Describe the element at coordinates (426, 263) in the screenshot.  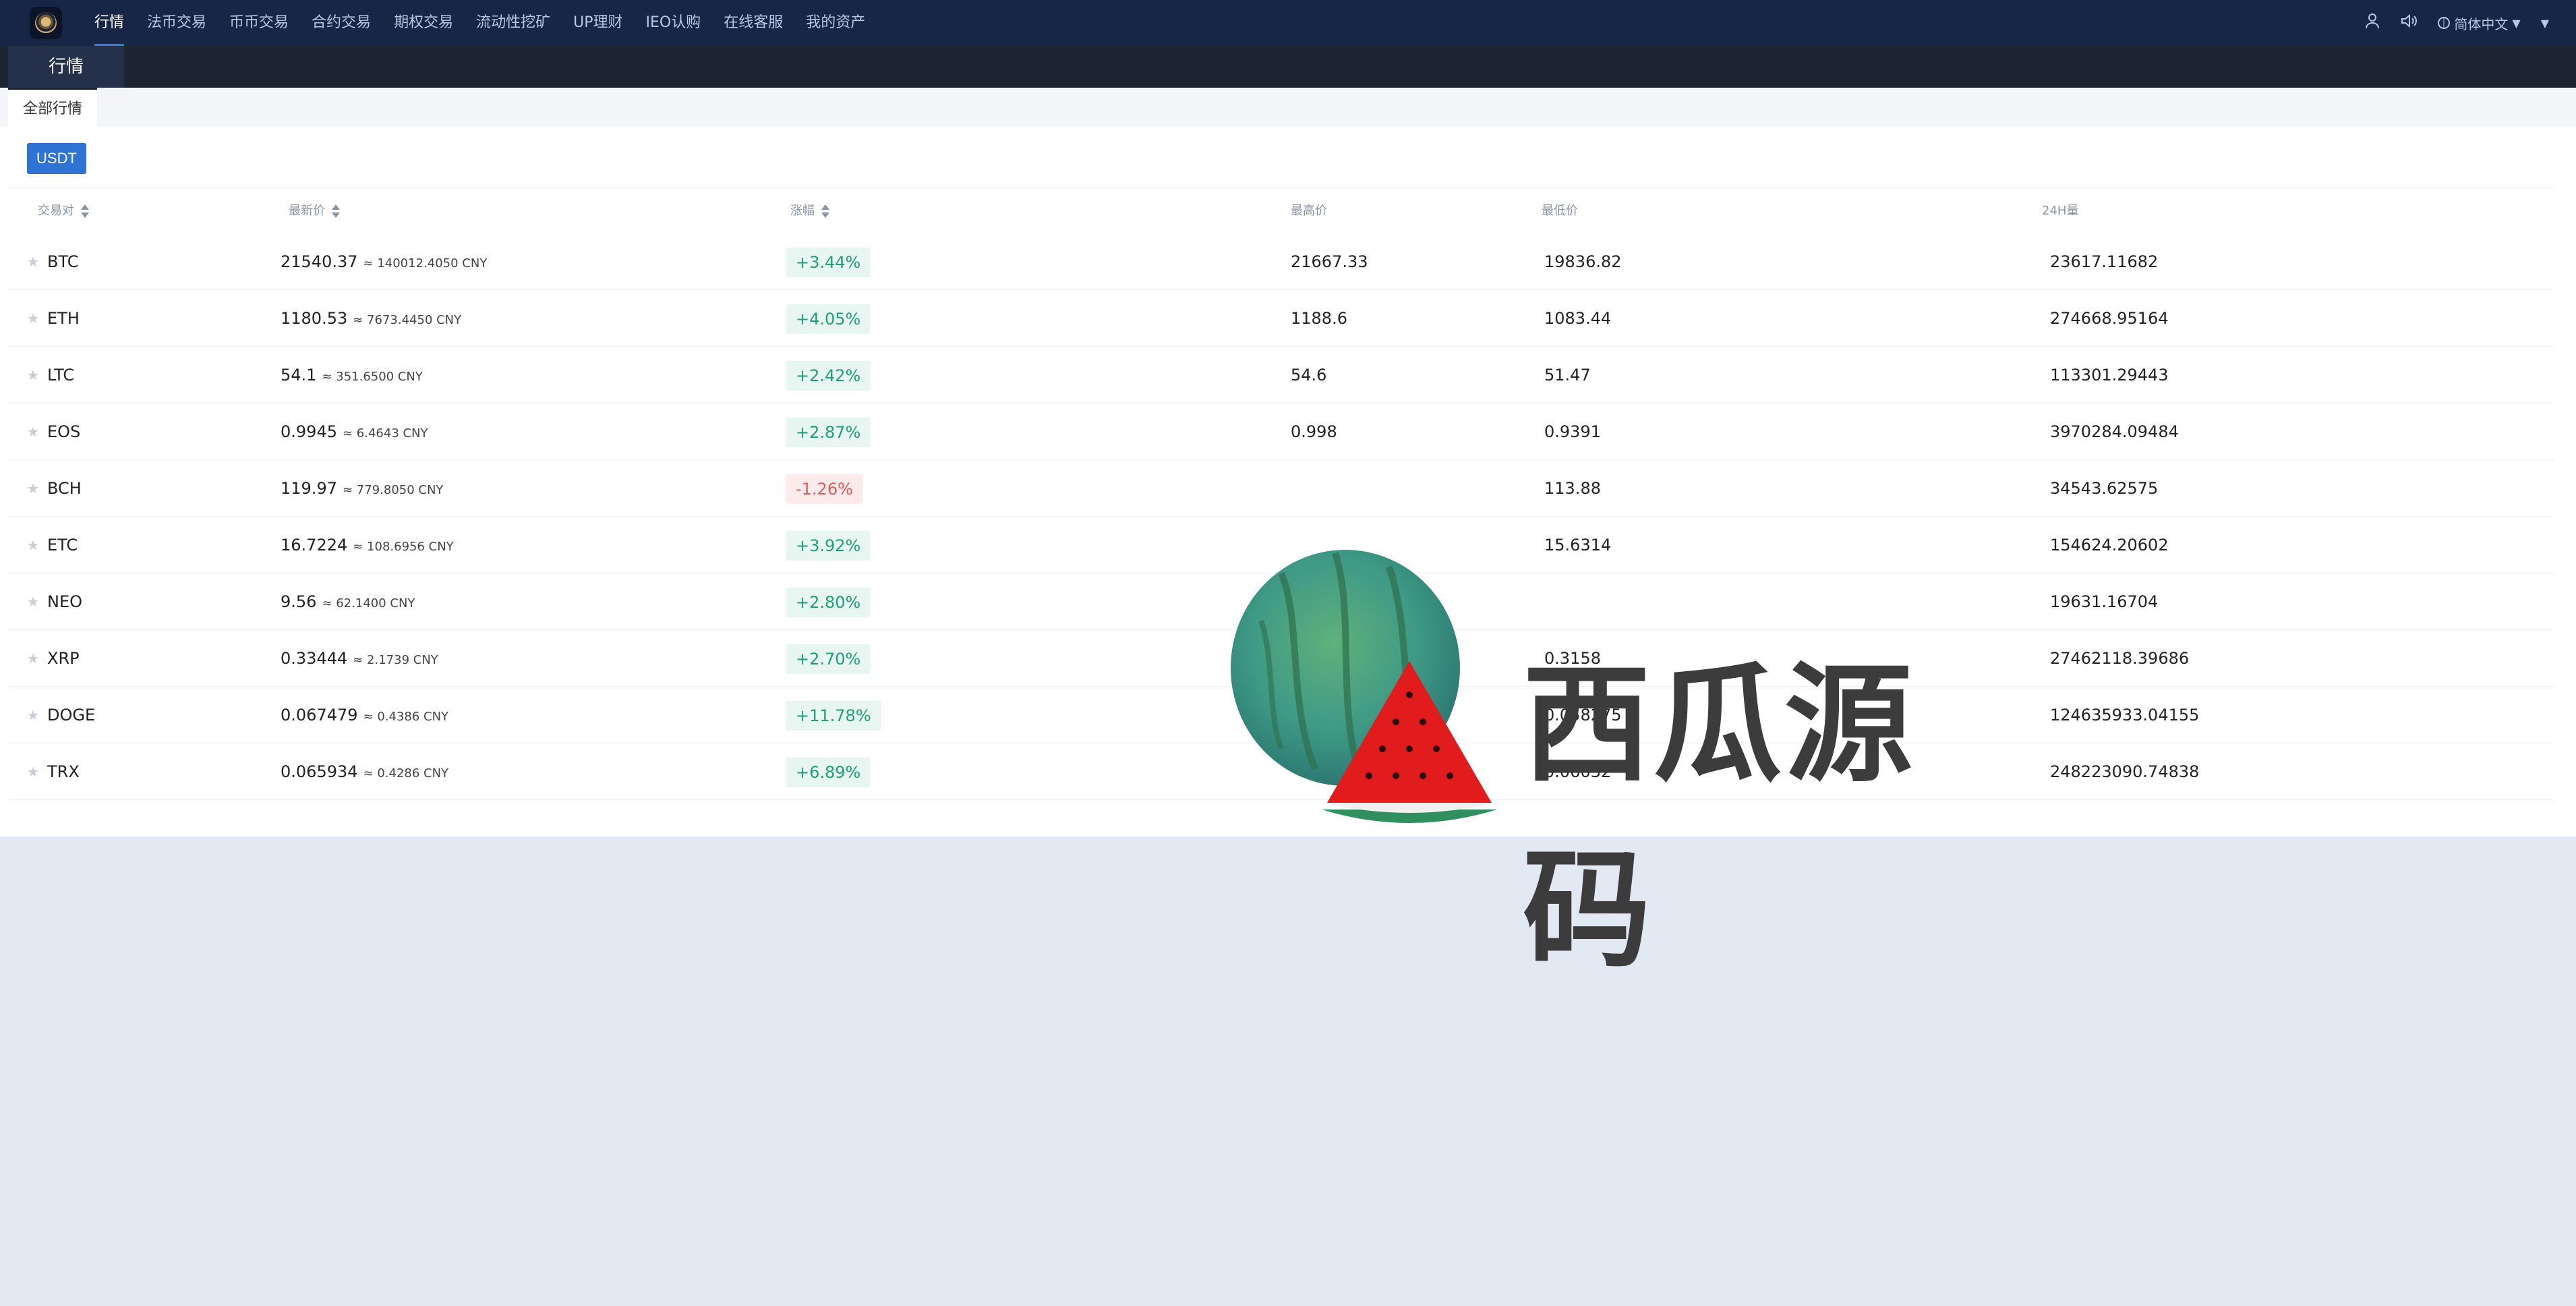
I see `cny-price: ≈ 140012.4050 CNY` at that location.